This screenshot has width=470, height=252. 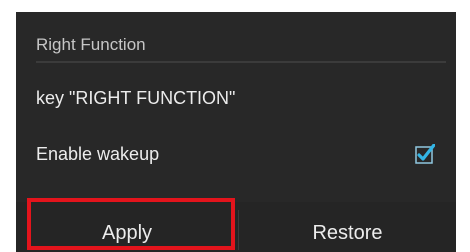 What do you see at coordinates (241, 62) in the screenshot?
I see `title-divider` at bounding box center [241, 62].